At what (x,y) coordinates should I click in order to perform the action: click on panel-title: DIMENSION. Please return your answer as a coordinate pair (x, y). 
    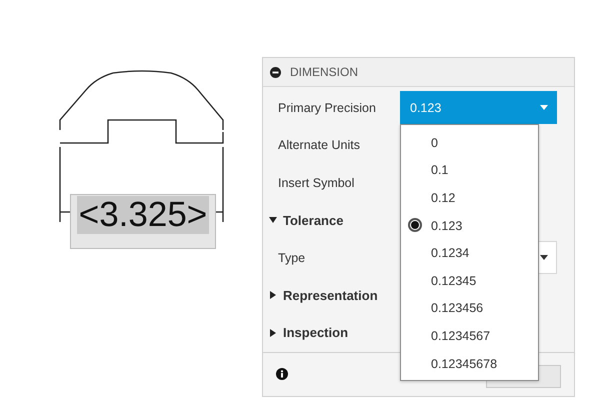
    Looking at the image, I should click on (324, 72).